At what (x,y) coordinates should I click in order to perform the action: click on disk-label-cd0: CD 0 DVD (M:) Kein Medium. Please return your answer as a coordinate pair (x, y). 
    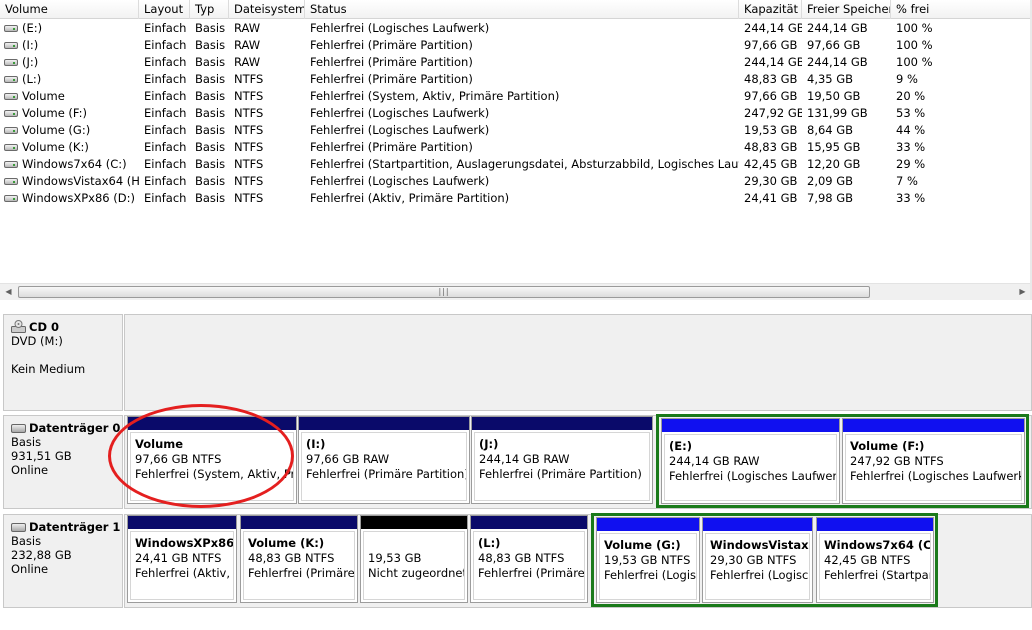
    Looking at the image, I should click on (63, 362).